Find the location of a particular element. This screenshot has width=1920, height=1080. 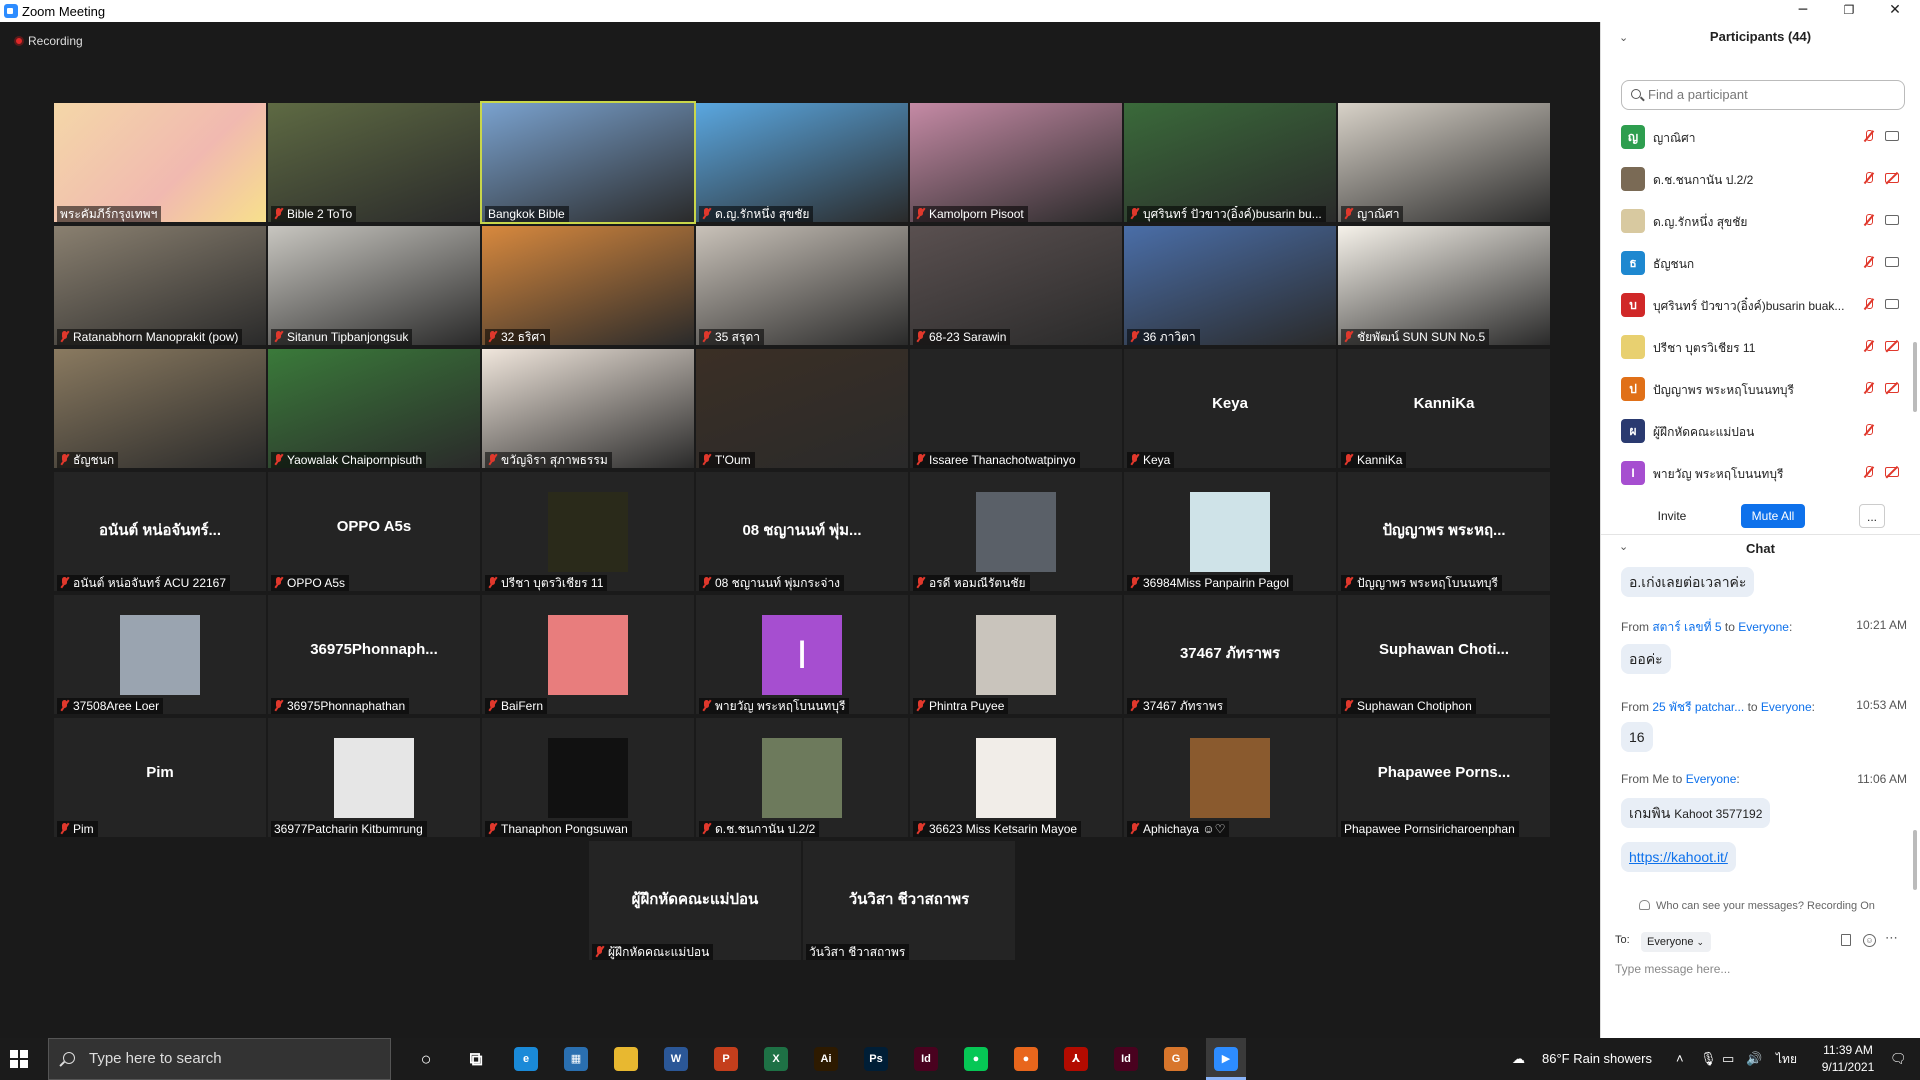

cortana-icon: ○ is located at coordinates (426, 1059).